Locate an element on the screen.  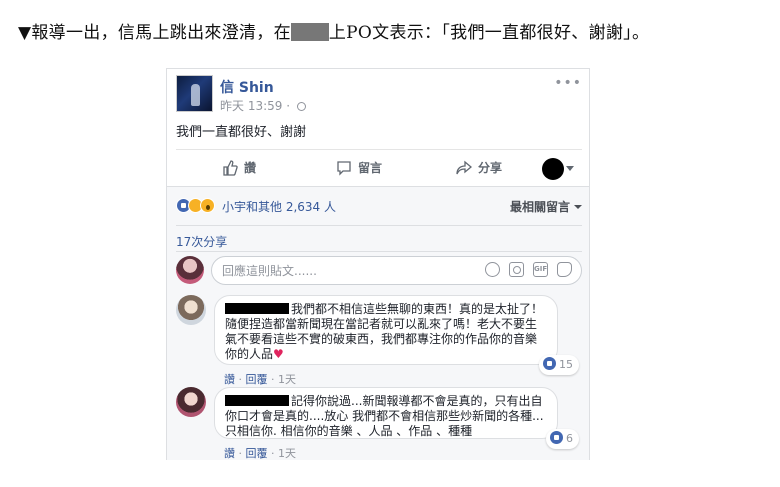
wow-icon is located at coordinates (207, 205).